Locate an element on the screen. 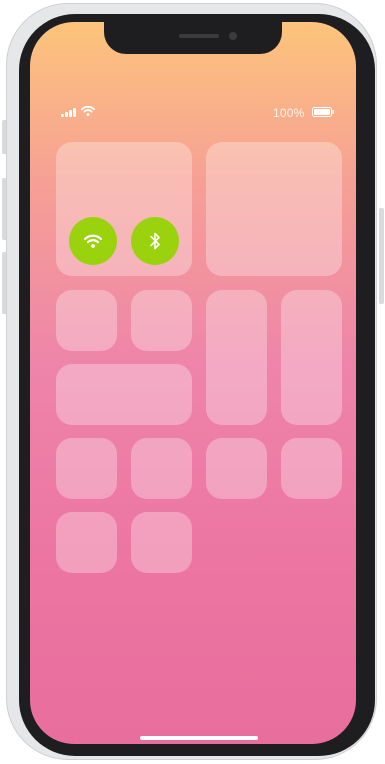 The height and width of the screenshot is (764, 385). earpiece-speaker is located at coordinates (199, 36).